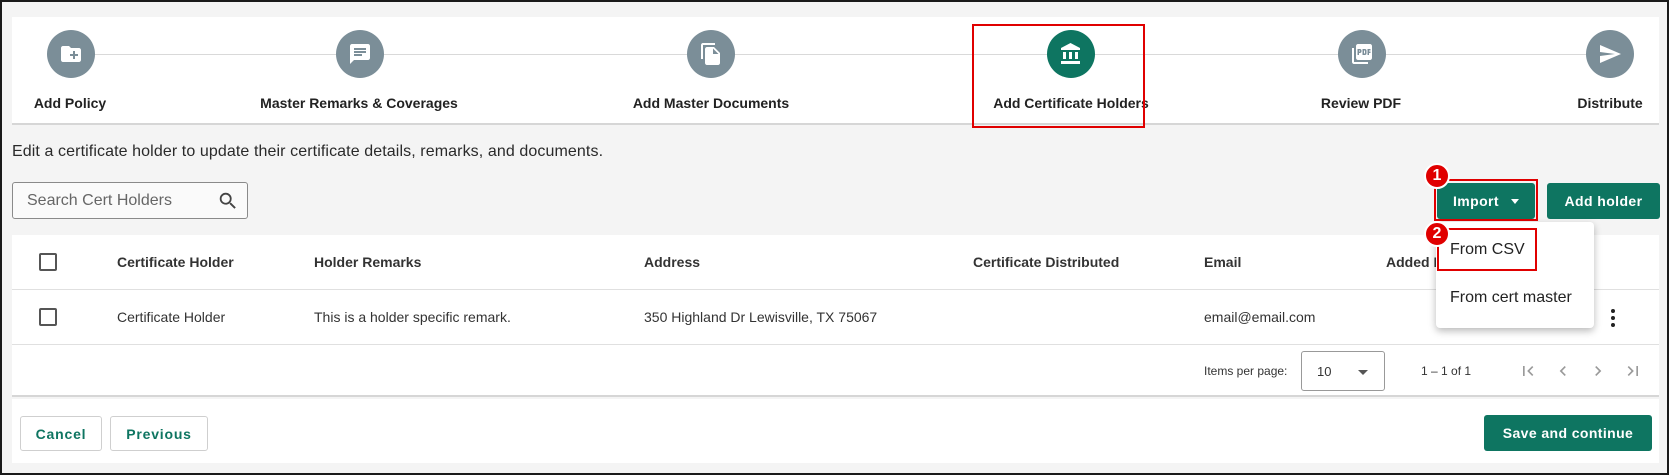 The height and width of the screenshot is (475, 1669). I want to click on footer-bar: Cancel Previous Save and continue, so click(835, 431).